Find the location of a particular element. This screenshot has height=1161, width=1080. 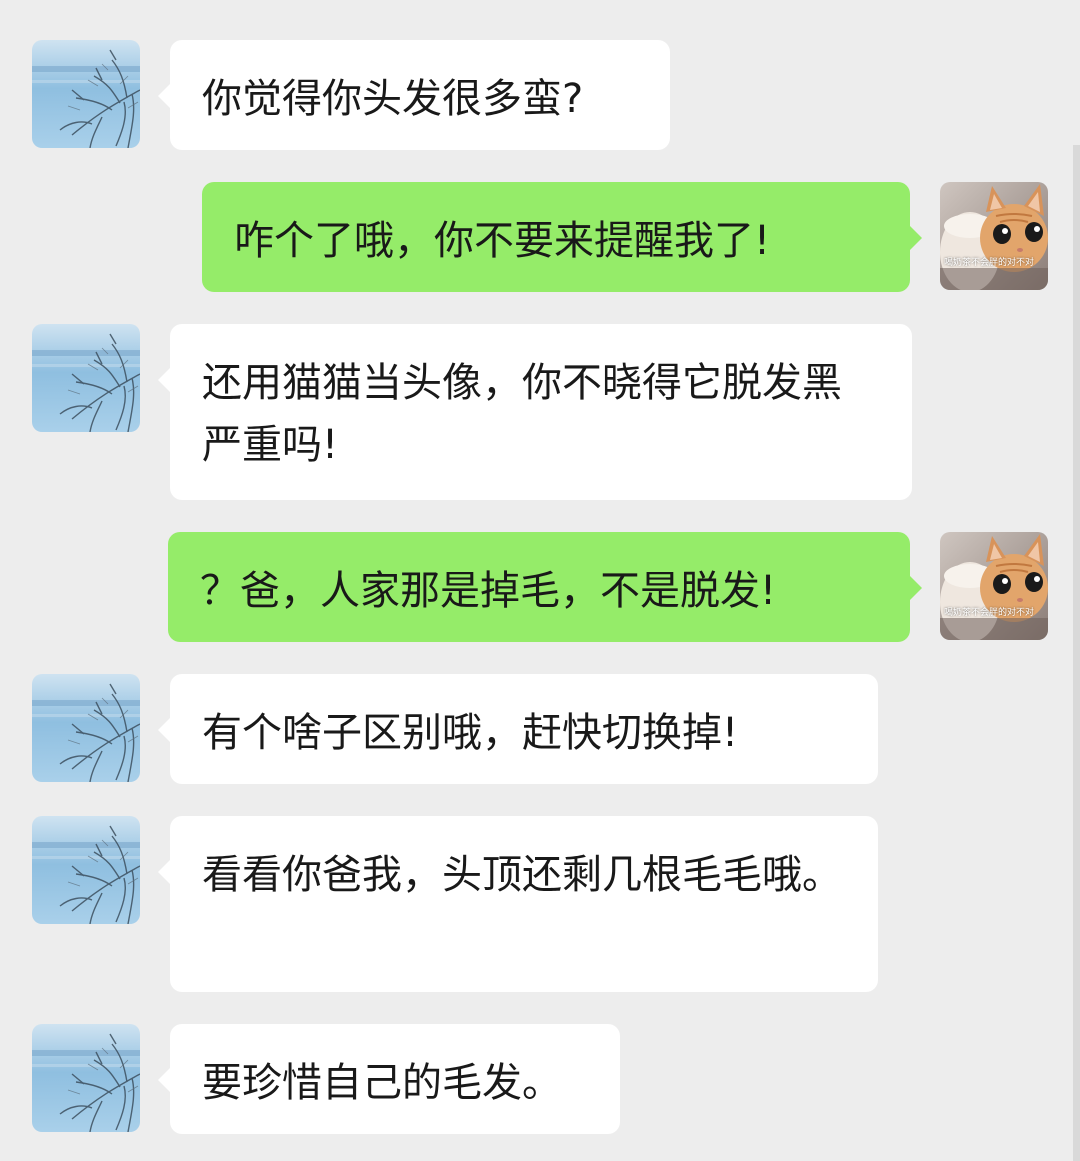

message-text: ？爸，人家那是掉毛，不是脱发! is located at coordinates (488, 591).